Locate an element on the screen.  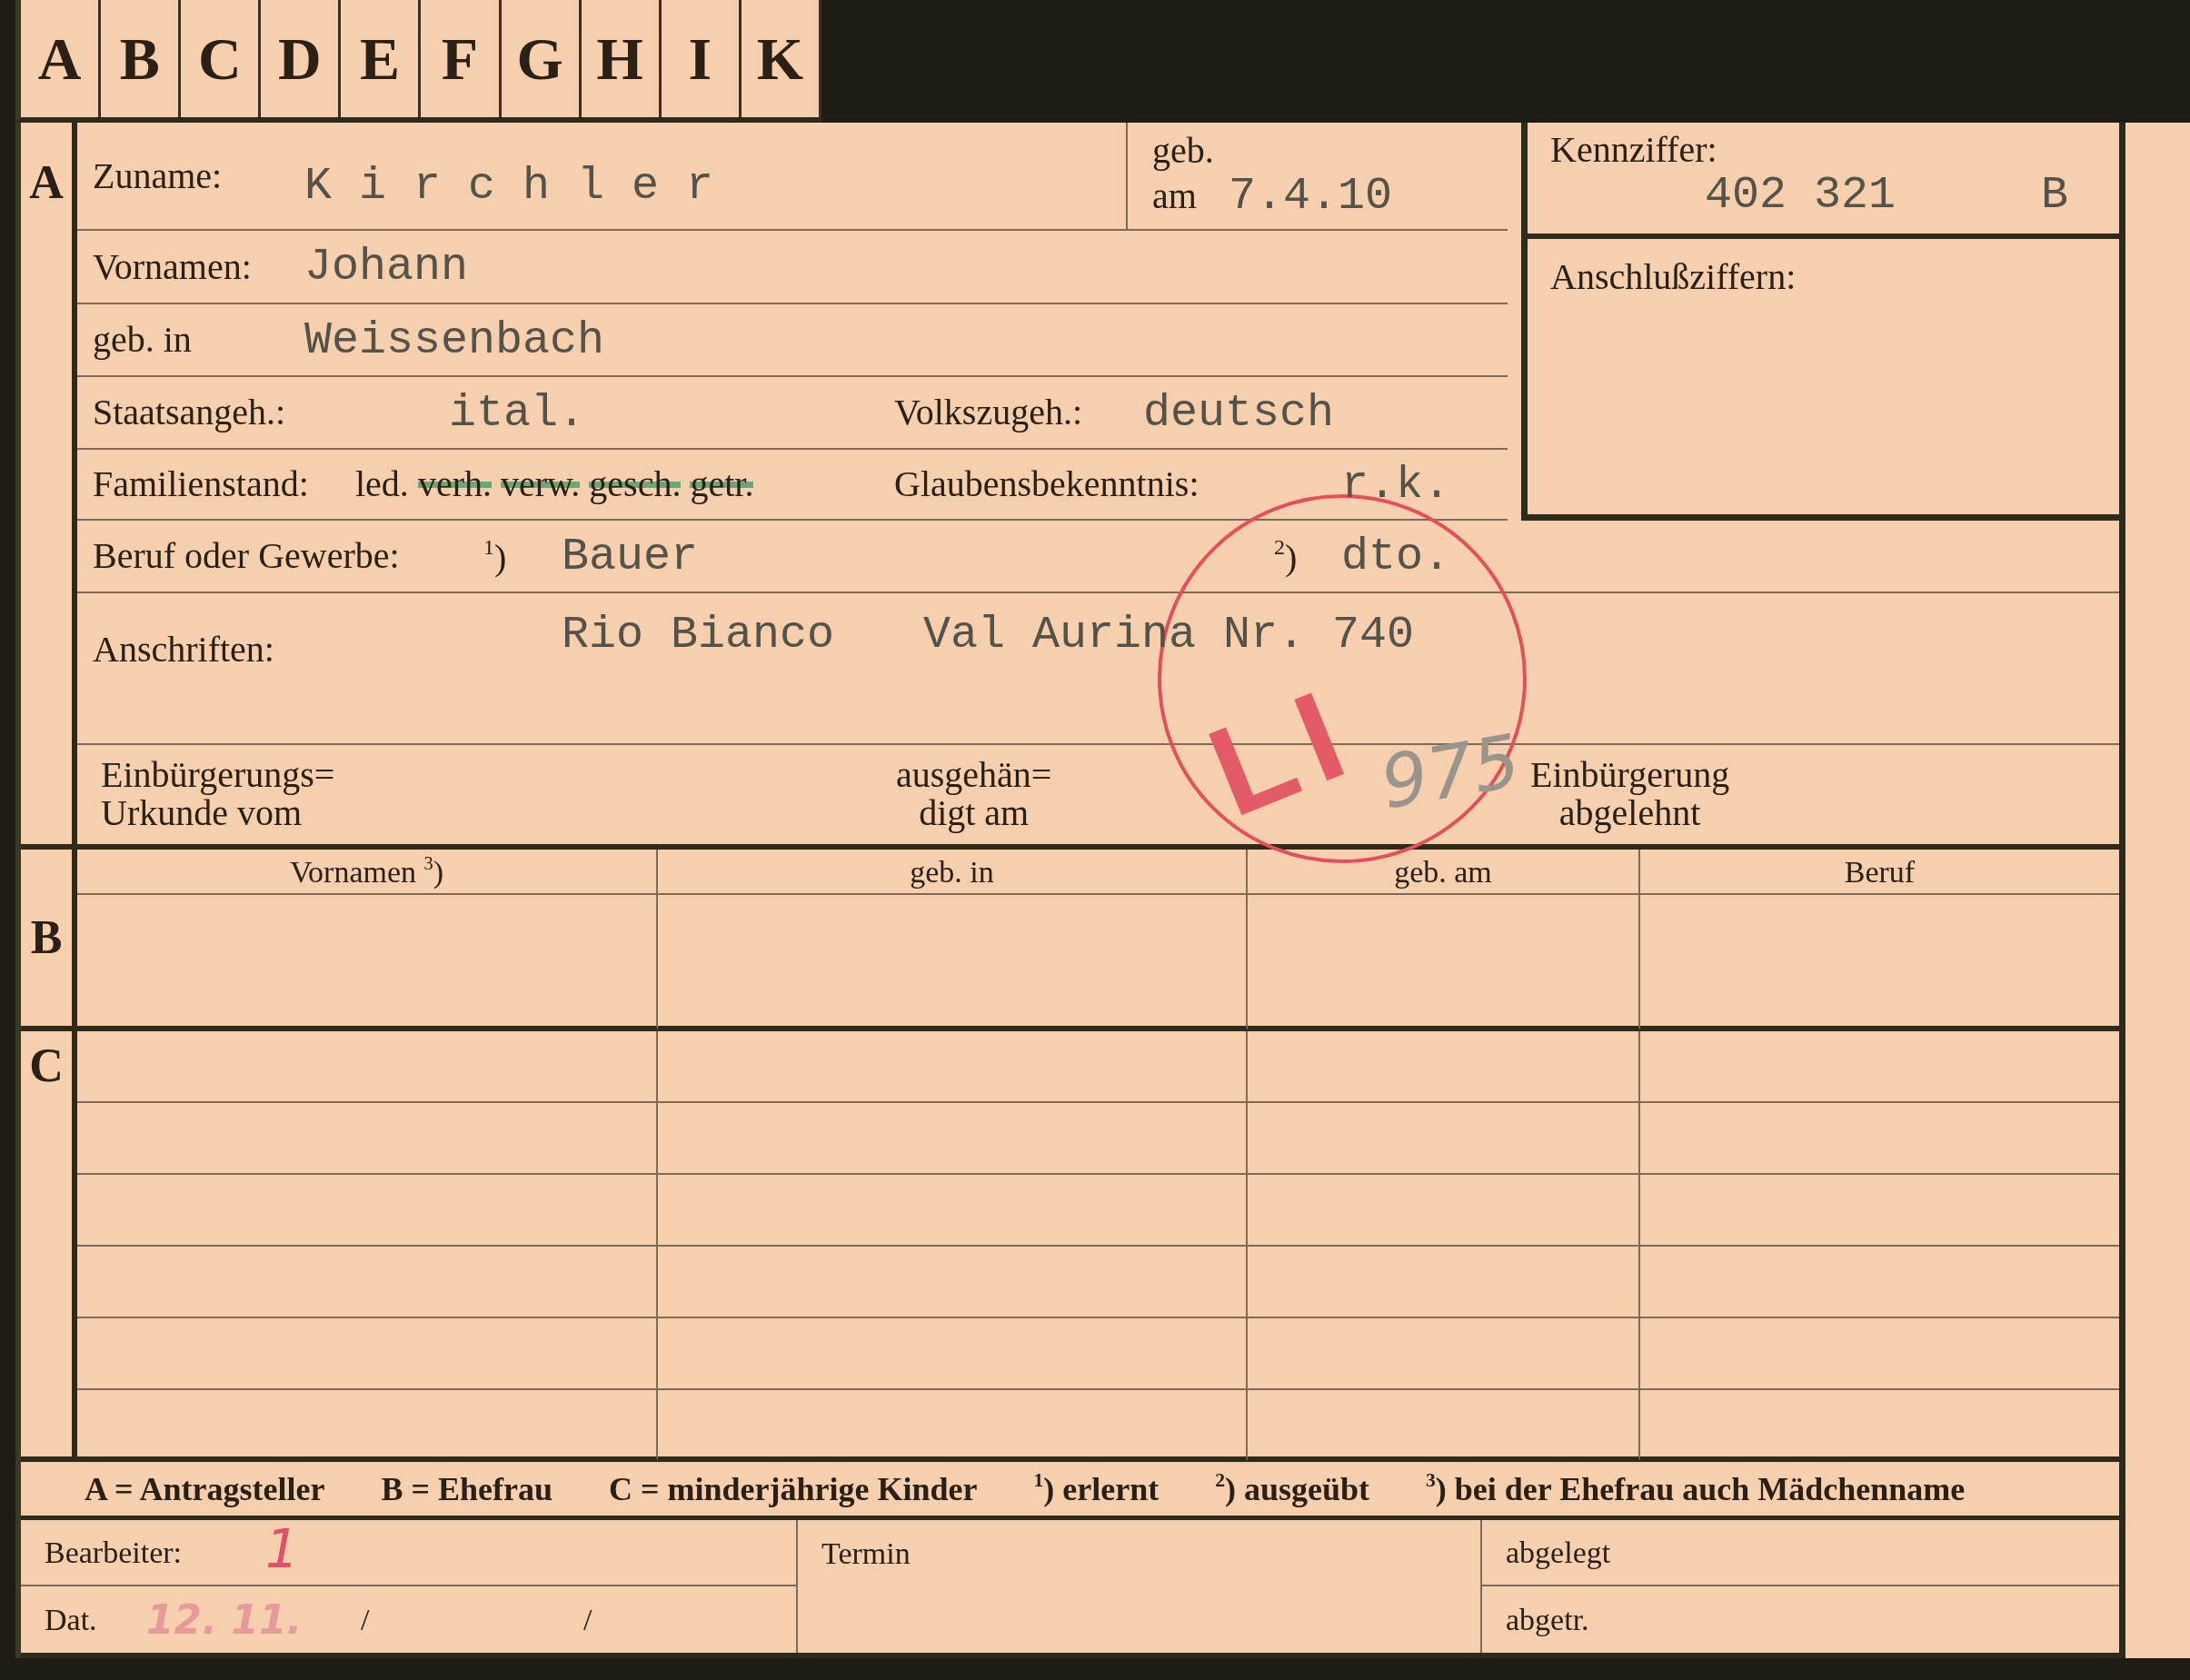
column-heading: Beruf is located at coordinates (1879, 873).